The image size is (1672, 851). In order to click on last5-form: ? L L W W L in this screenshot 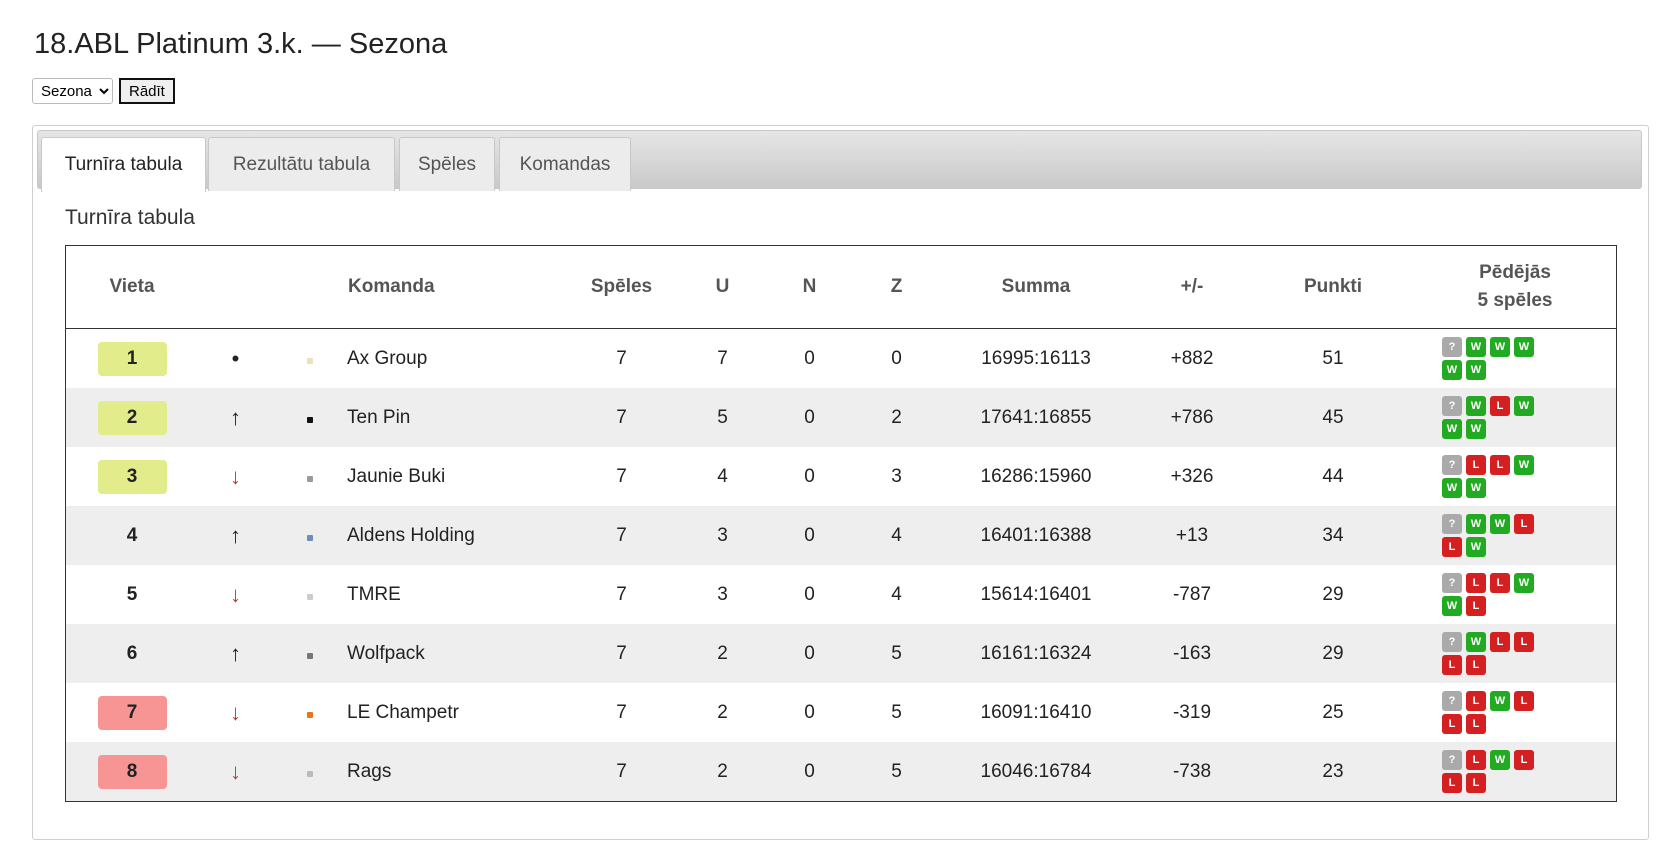, I will do `click(1492, 594)`.